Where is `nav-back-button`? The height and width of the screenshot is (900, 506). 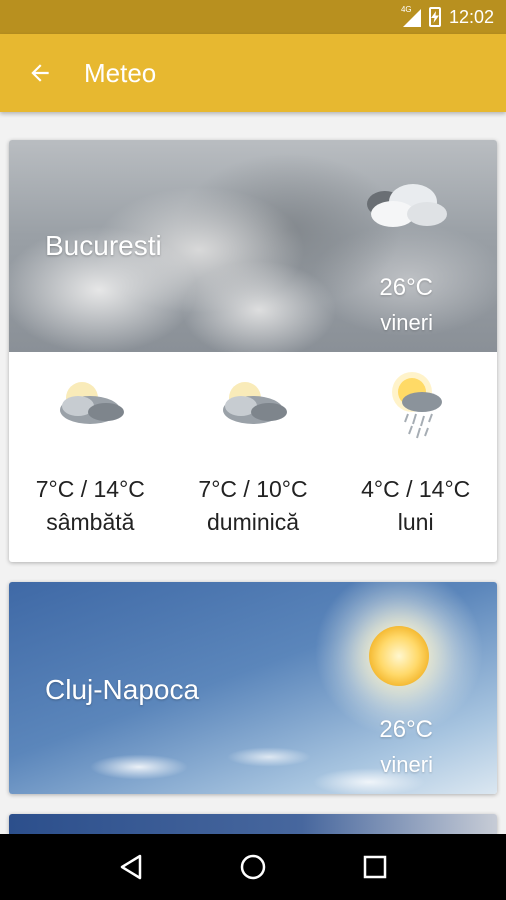 nav-back-button is located at coordinates (131, 867).